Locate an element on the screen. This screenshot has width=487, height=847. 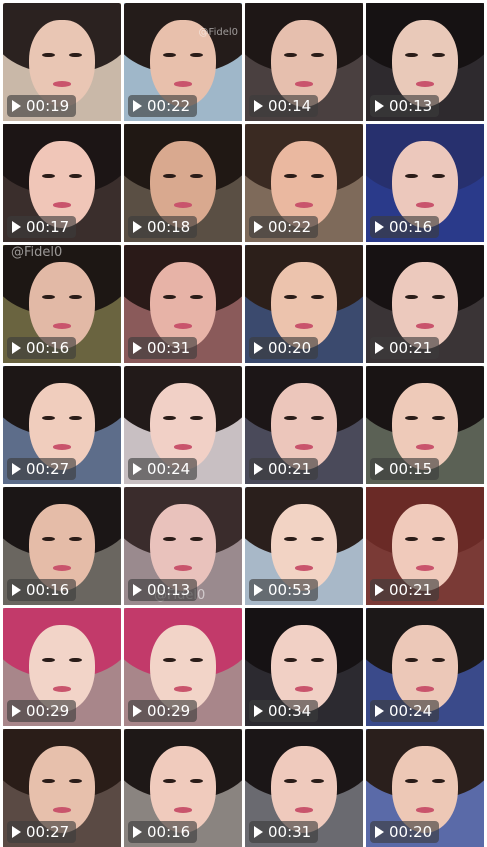
video-duration: 00:18 is located at coordinates (169, 227).